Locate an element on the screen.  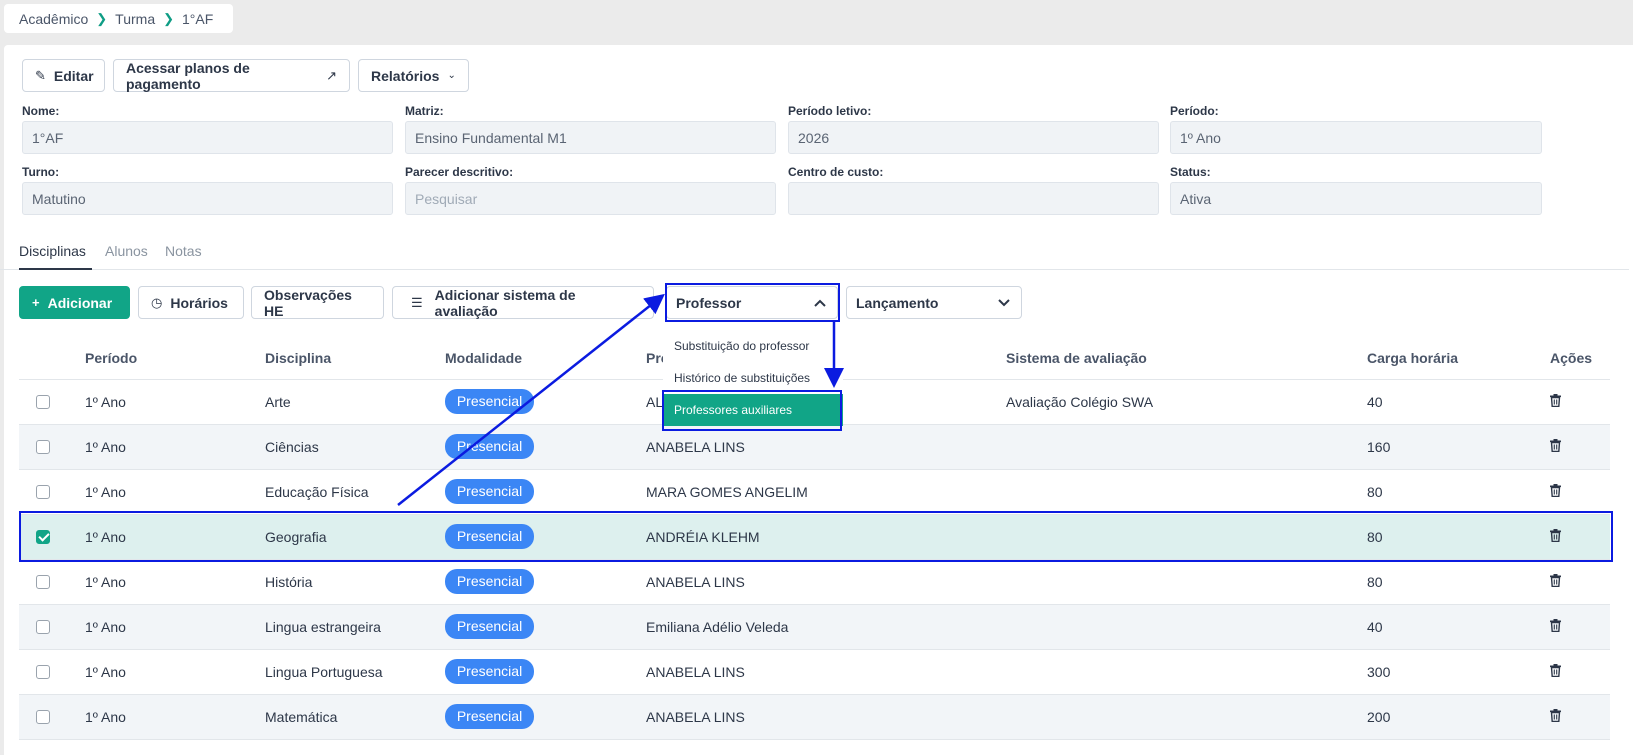
descriptive-search-field: Pesquisar is located at coordinates (590, 198).